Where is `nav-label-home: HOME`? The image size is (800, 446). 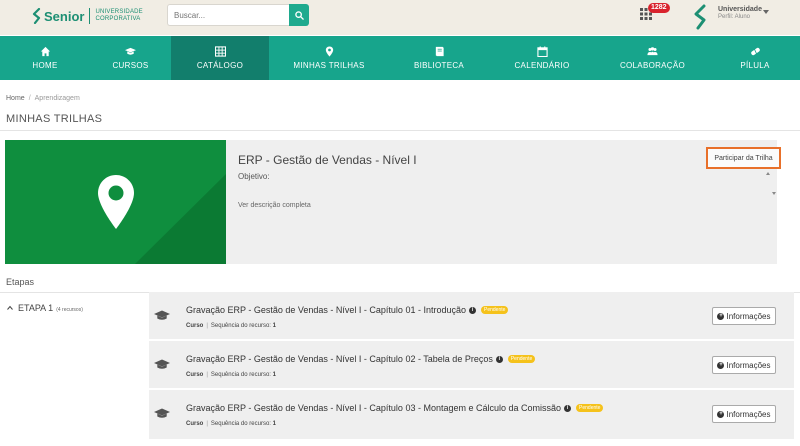 nav-label-home: HOME is located at coordinates (45, 65).